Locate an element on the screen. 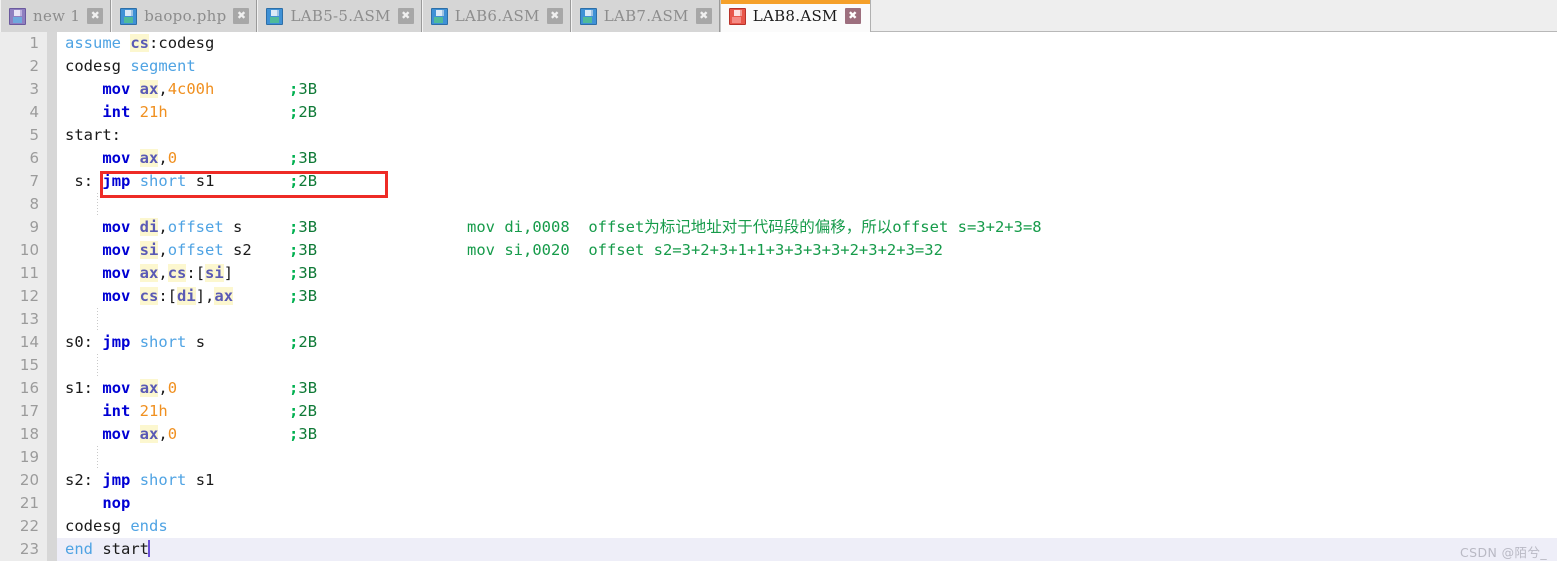  code-line: 8 is located at coordinates (778, 204).